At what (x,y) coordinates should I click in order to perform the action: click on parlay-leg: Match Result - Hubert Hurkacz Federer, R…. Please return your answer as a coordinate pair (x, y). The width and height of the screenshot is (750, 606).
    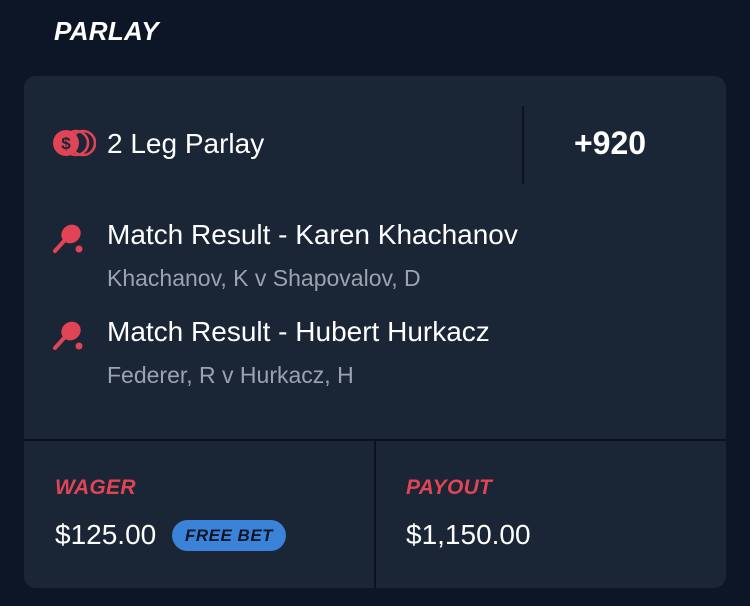
    Looking at the image, I should click on (375, 355).